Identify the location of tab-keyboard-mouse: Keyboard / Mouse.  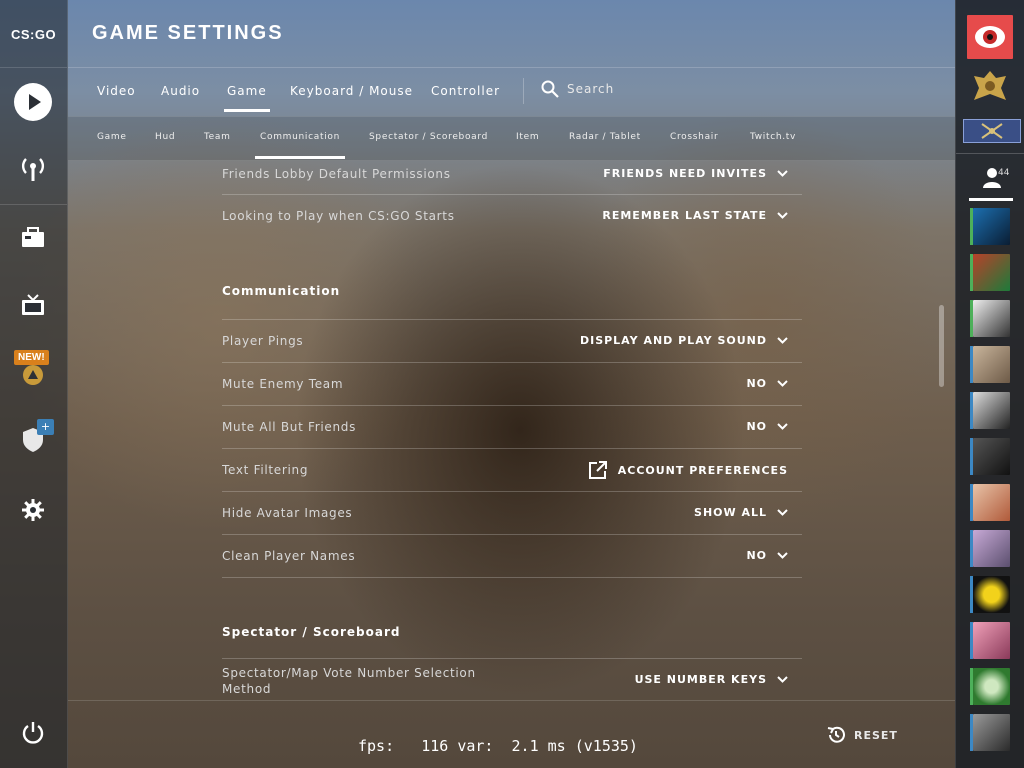
(351, 91).